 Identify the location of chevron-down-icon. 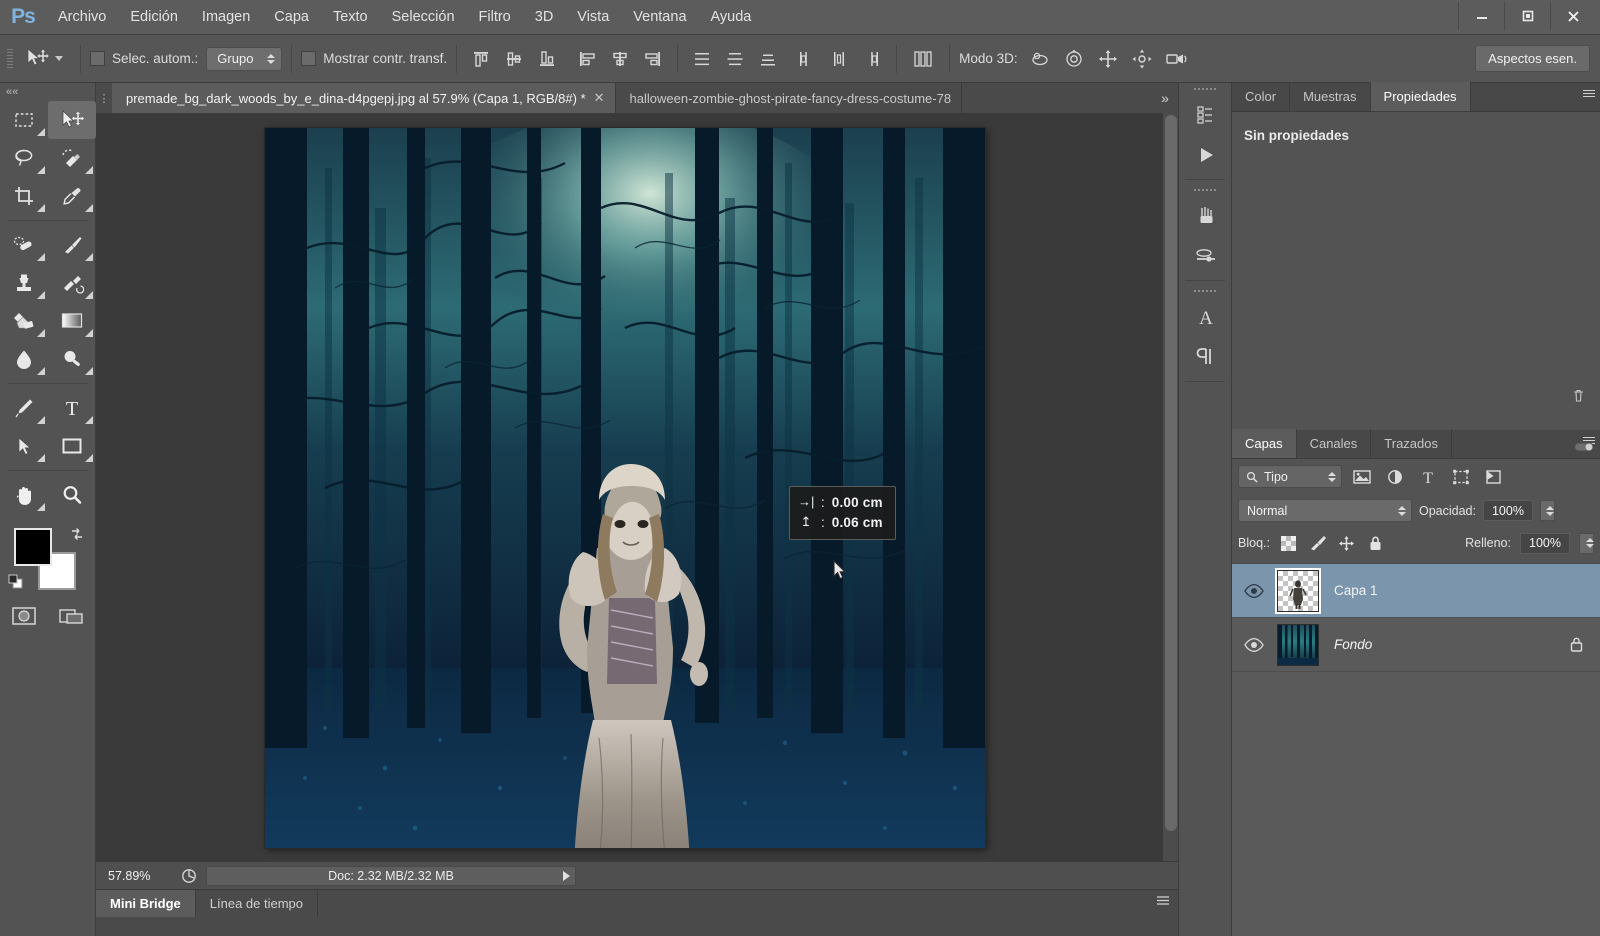
(59, 58).